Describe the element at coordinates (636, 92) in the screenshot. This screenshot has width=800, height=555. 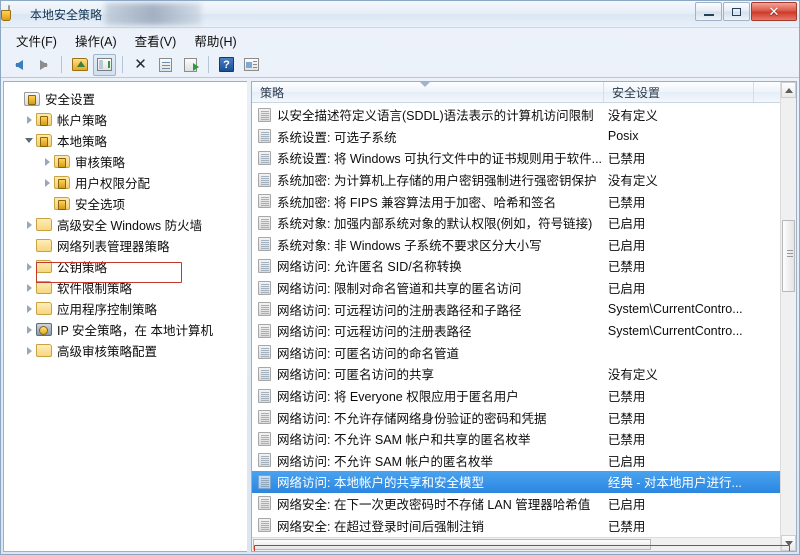
I see `column-header-security-setting-label: 安全设置` at that location.